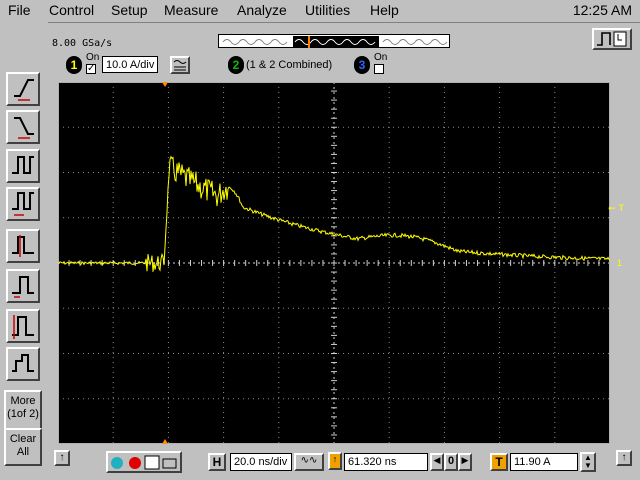  I want to click on channel-2-description: (1 & 2 Combined), so click(289, 65).